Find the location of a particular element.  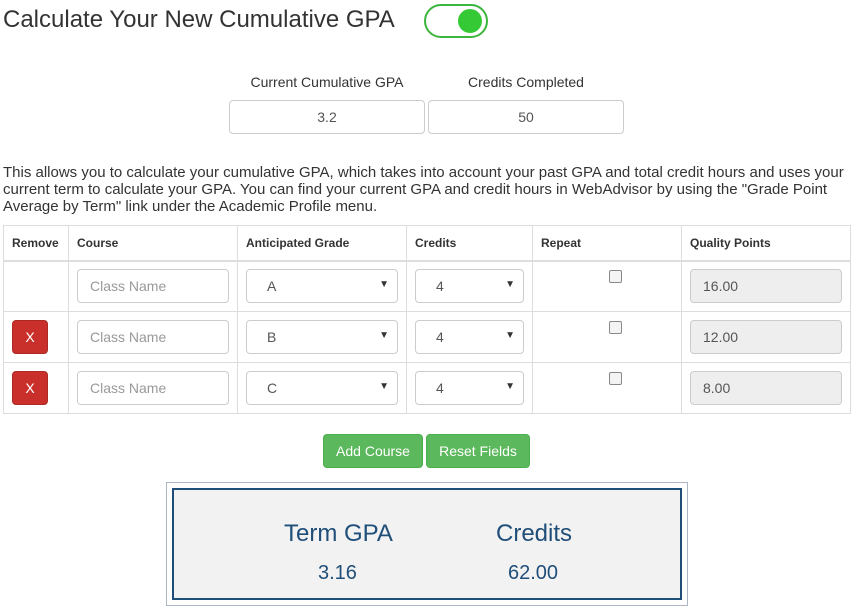

header-course: Course is located at coordinates (153, 243).